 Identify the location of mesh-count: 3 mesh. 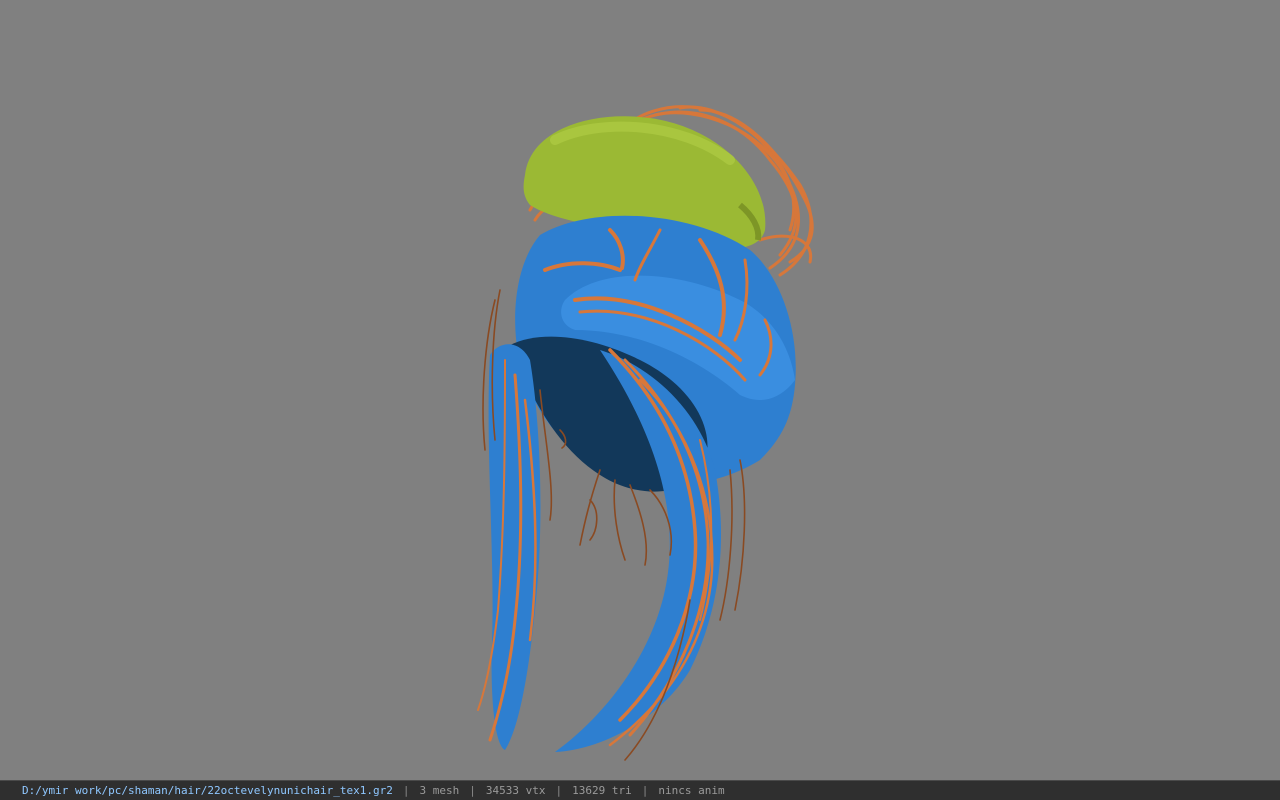
(439, 790).